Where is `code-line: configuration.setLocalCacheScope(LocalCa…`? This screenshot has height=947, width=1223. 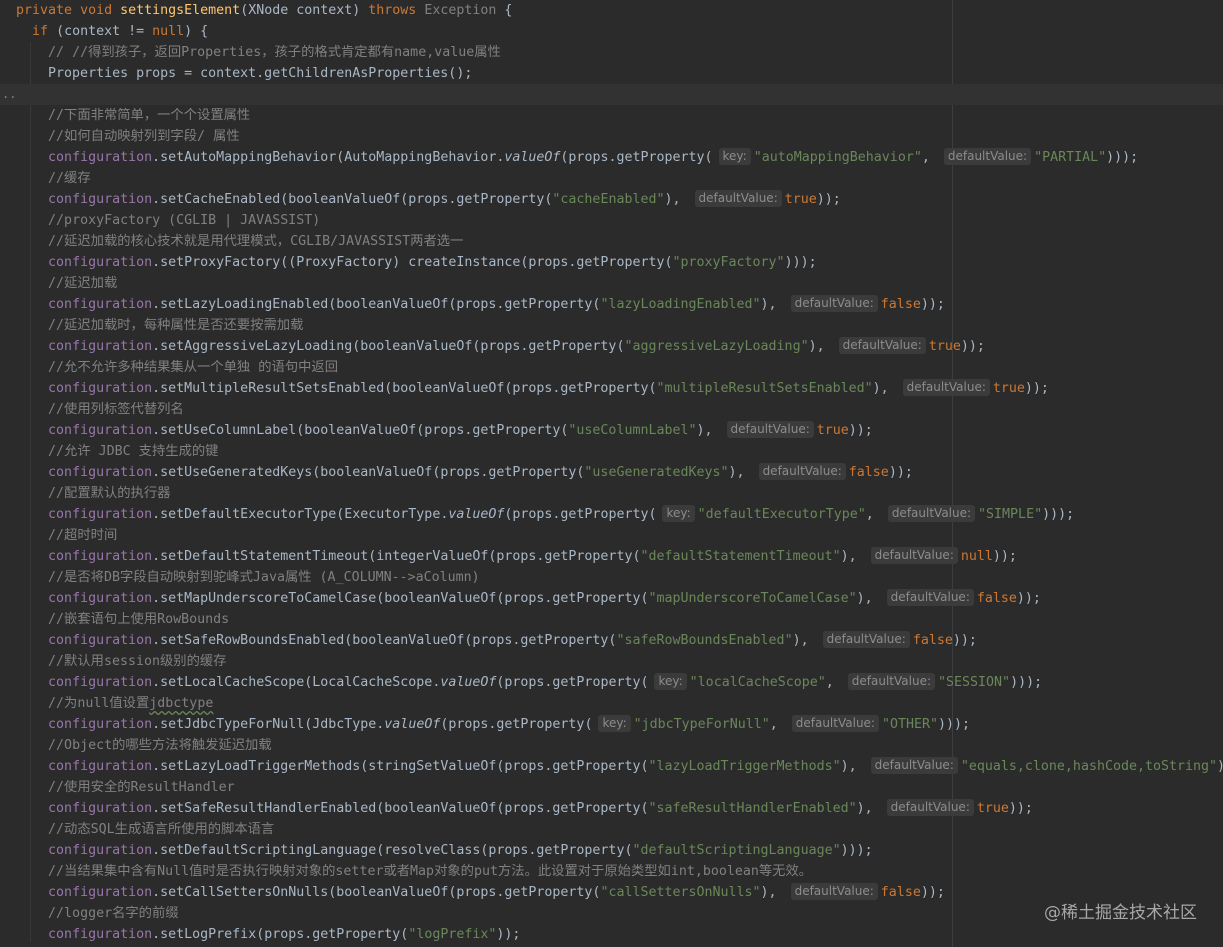 code-line: configuration.setLocalCacheScope(LocalCa… is located at coordinates (611, 682).